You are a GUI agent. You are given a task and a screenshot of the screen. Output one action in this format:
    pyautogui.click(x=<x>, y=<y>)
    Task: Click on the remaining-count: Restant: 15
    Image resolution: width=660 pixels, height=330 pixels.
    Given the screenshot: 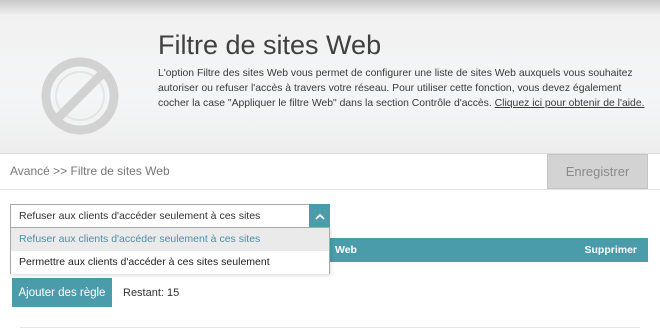 What is the action you would take?
    pyautogui.click(x=151, y=293)
    